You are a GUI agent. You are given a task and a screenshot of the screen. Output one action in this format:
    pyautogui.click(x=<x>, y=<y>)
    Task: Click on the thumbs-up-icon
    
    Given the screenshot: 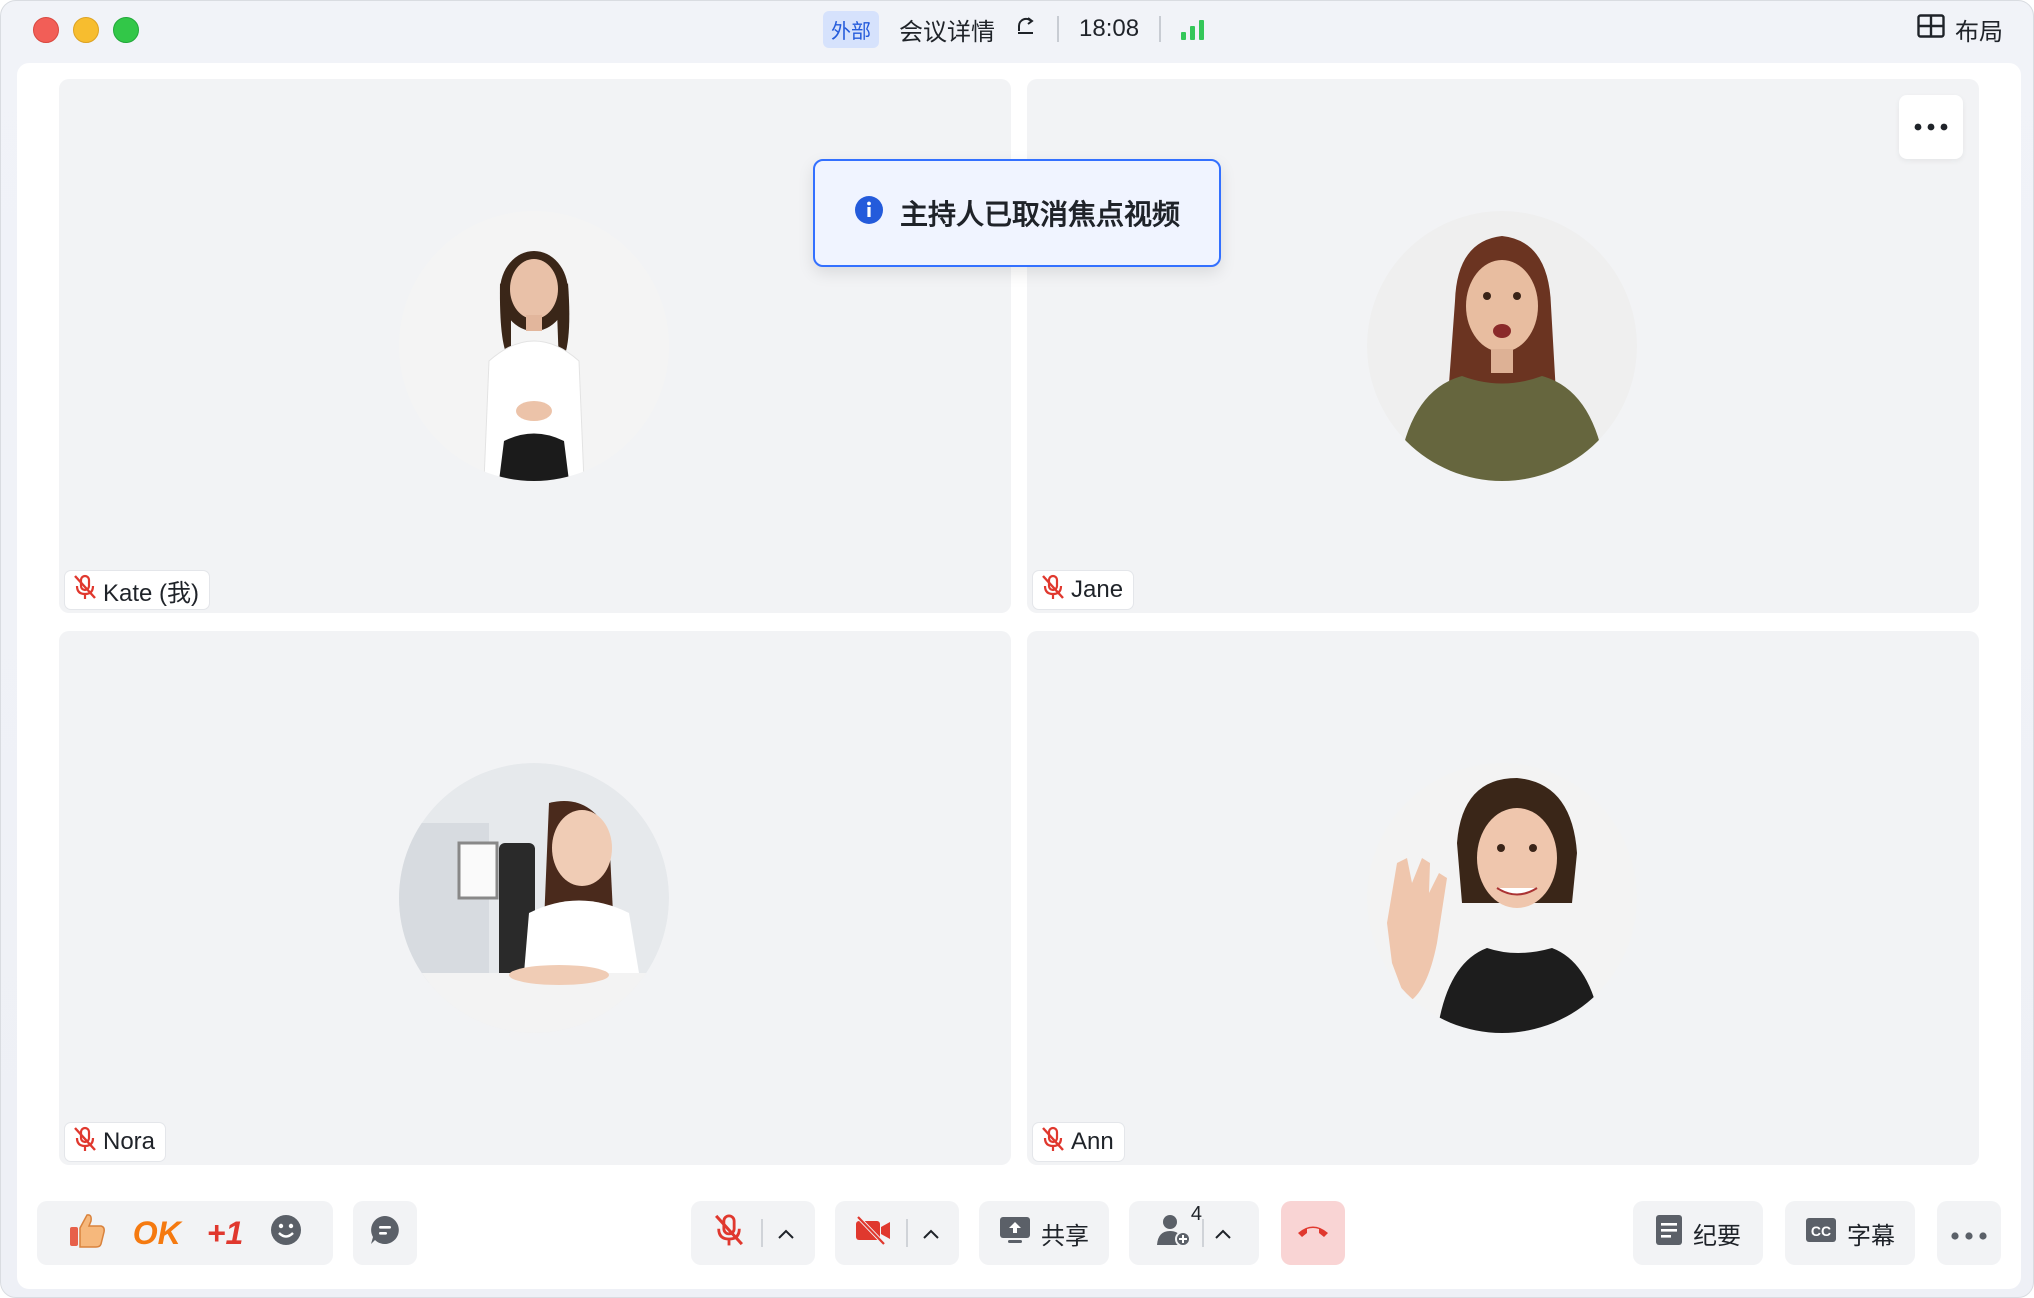 What is the action you would take?
    pyautogui.click(x=87, y=1233)
    